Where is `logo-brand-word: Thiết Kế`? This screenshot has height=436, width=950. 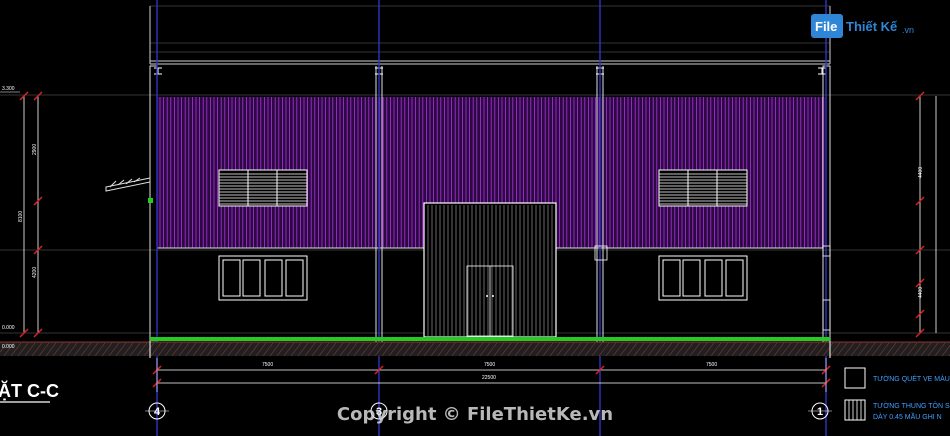
logo-brand-word: Thiết Kế is located at coordinates (872, 26).